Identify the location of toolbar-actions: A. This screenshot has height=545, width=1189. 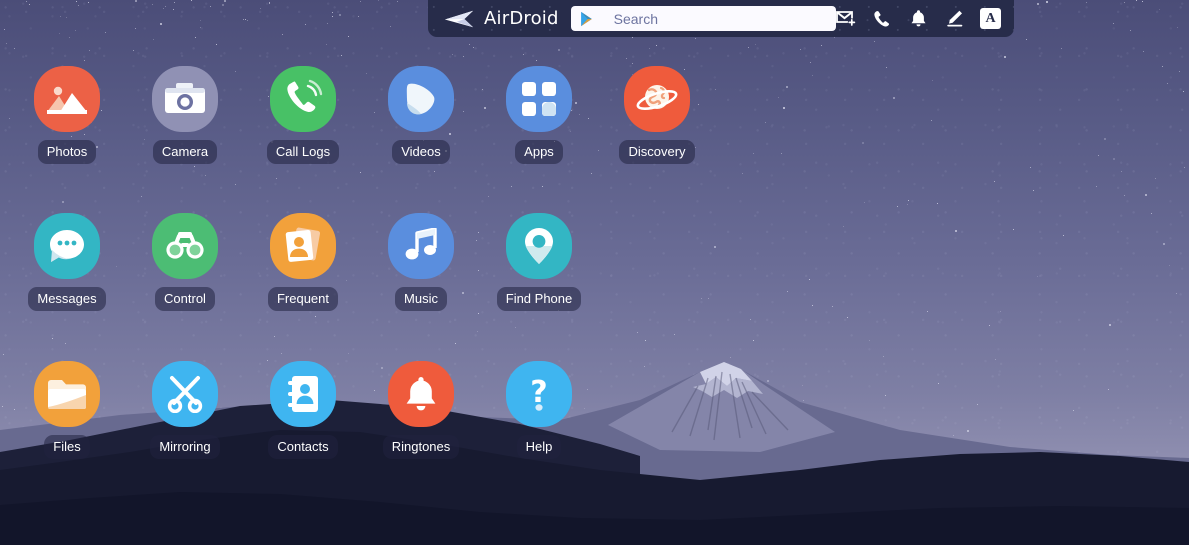
(918, 18).